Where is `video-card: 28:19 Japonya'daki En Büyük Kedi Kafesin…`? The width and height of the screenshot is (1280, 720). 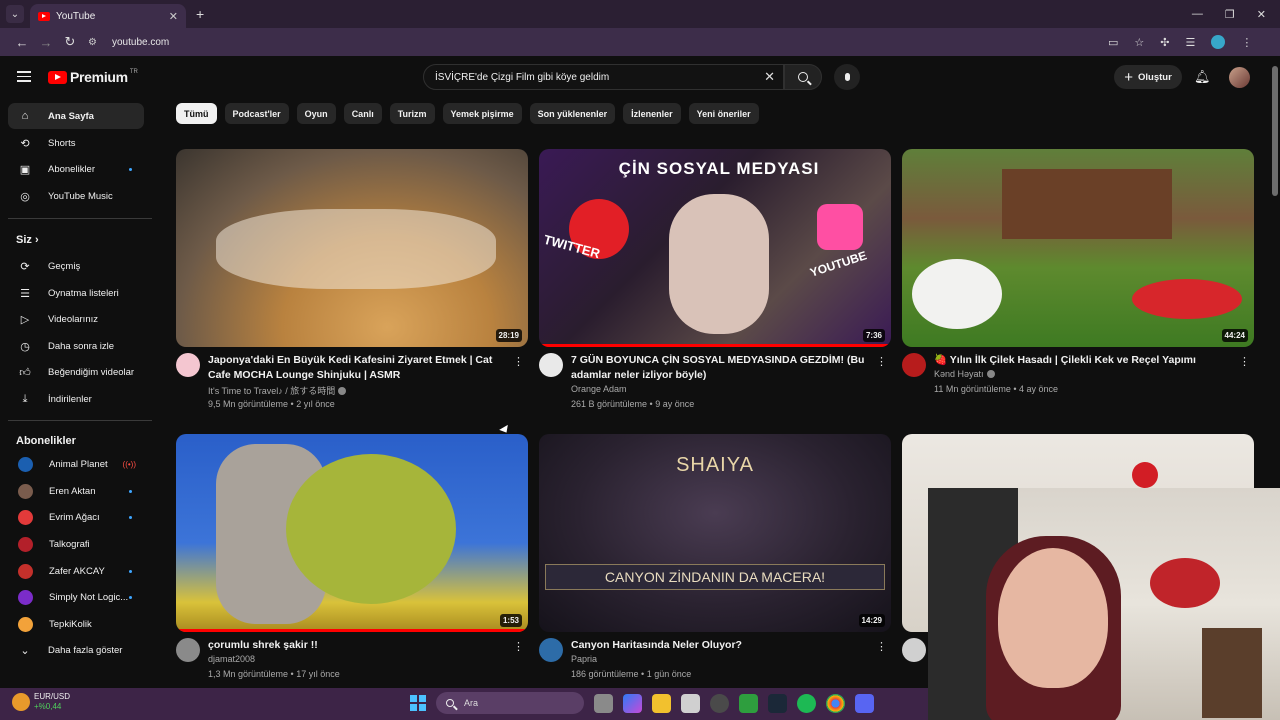
video-card: 28:19 Japonya'daki En Büyük Kedi Kafesin… is located at coordinates (352, 279).